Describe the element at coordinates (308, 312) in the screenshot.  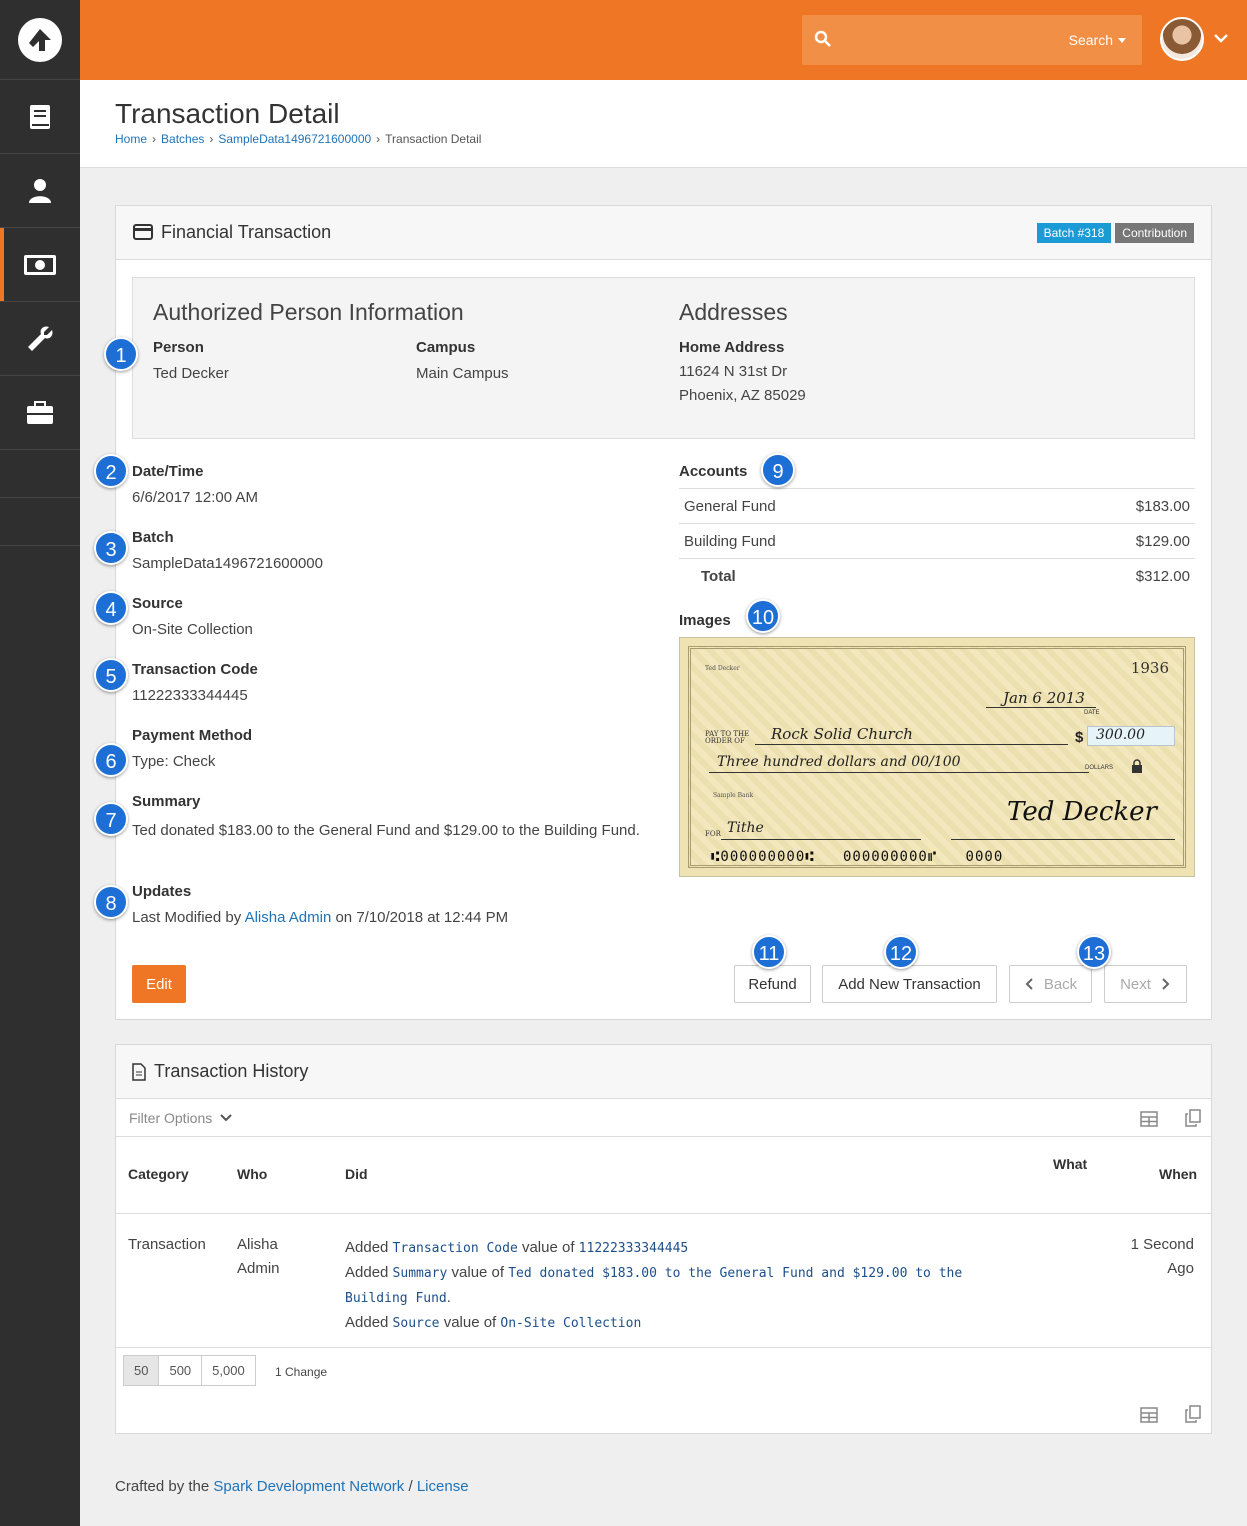
I see `auth-heading: Authorized Person Information` at that location.